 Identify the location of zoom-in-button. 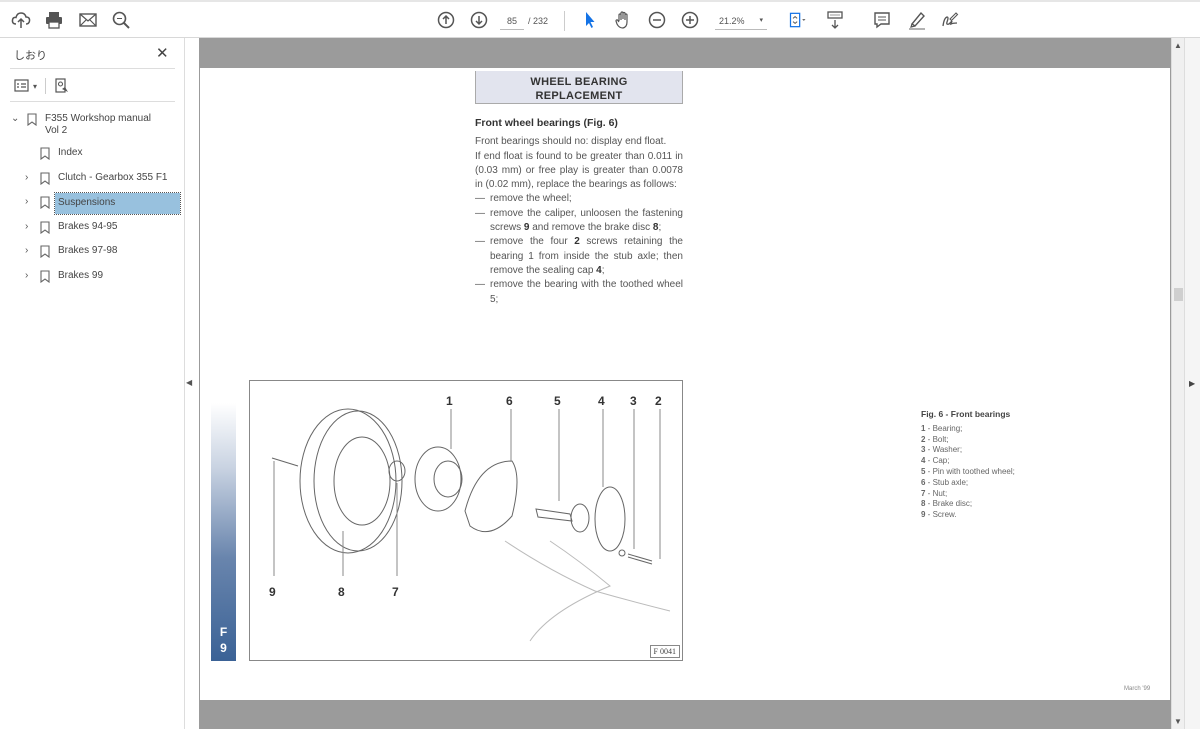
(690, 20).